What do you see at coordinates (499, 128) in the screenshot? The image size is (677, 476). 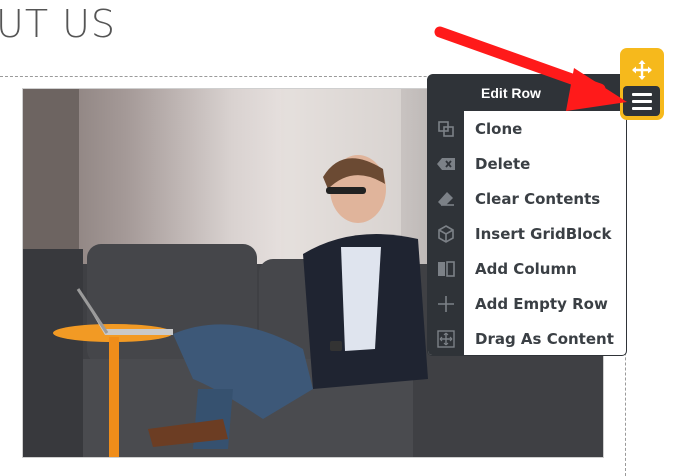 I see `menu-item-label: Clone` at bounding box center [499, 128].